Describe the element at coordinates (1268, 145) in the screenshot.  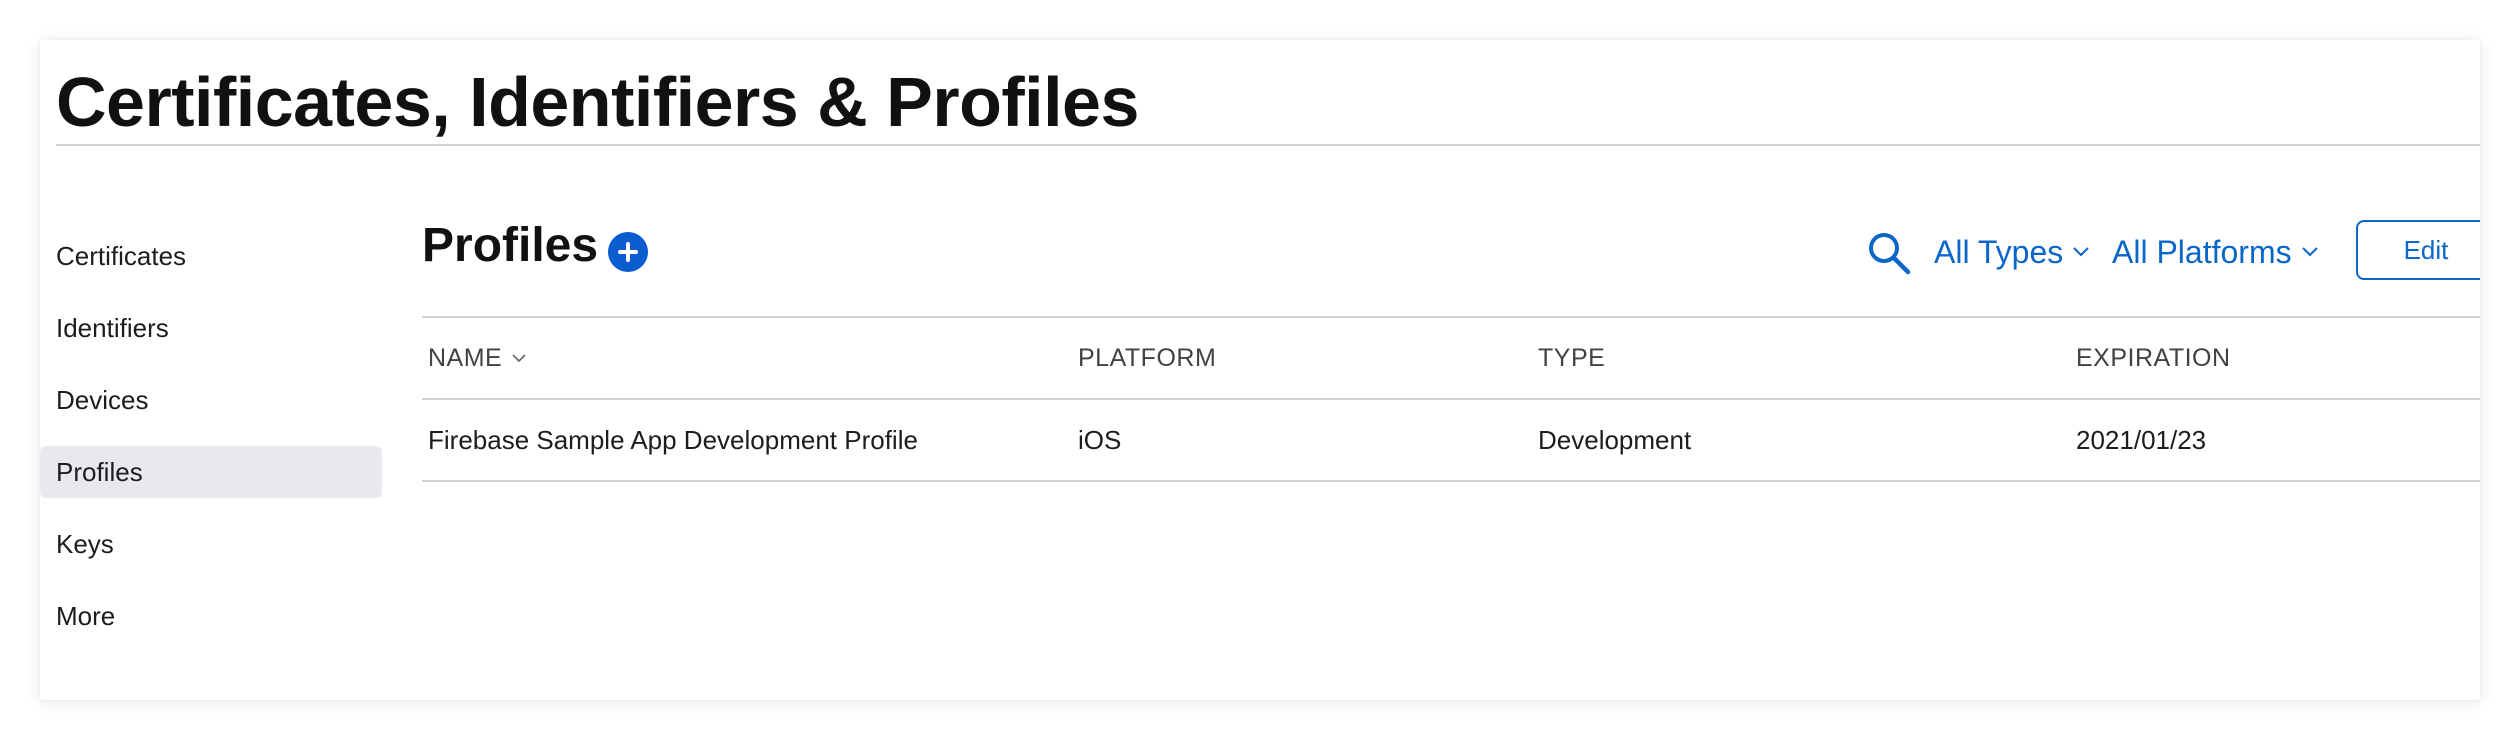
I see `title-divider` at that location.